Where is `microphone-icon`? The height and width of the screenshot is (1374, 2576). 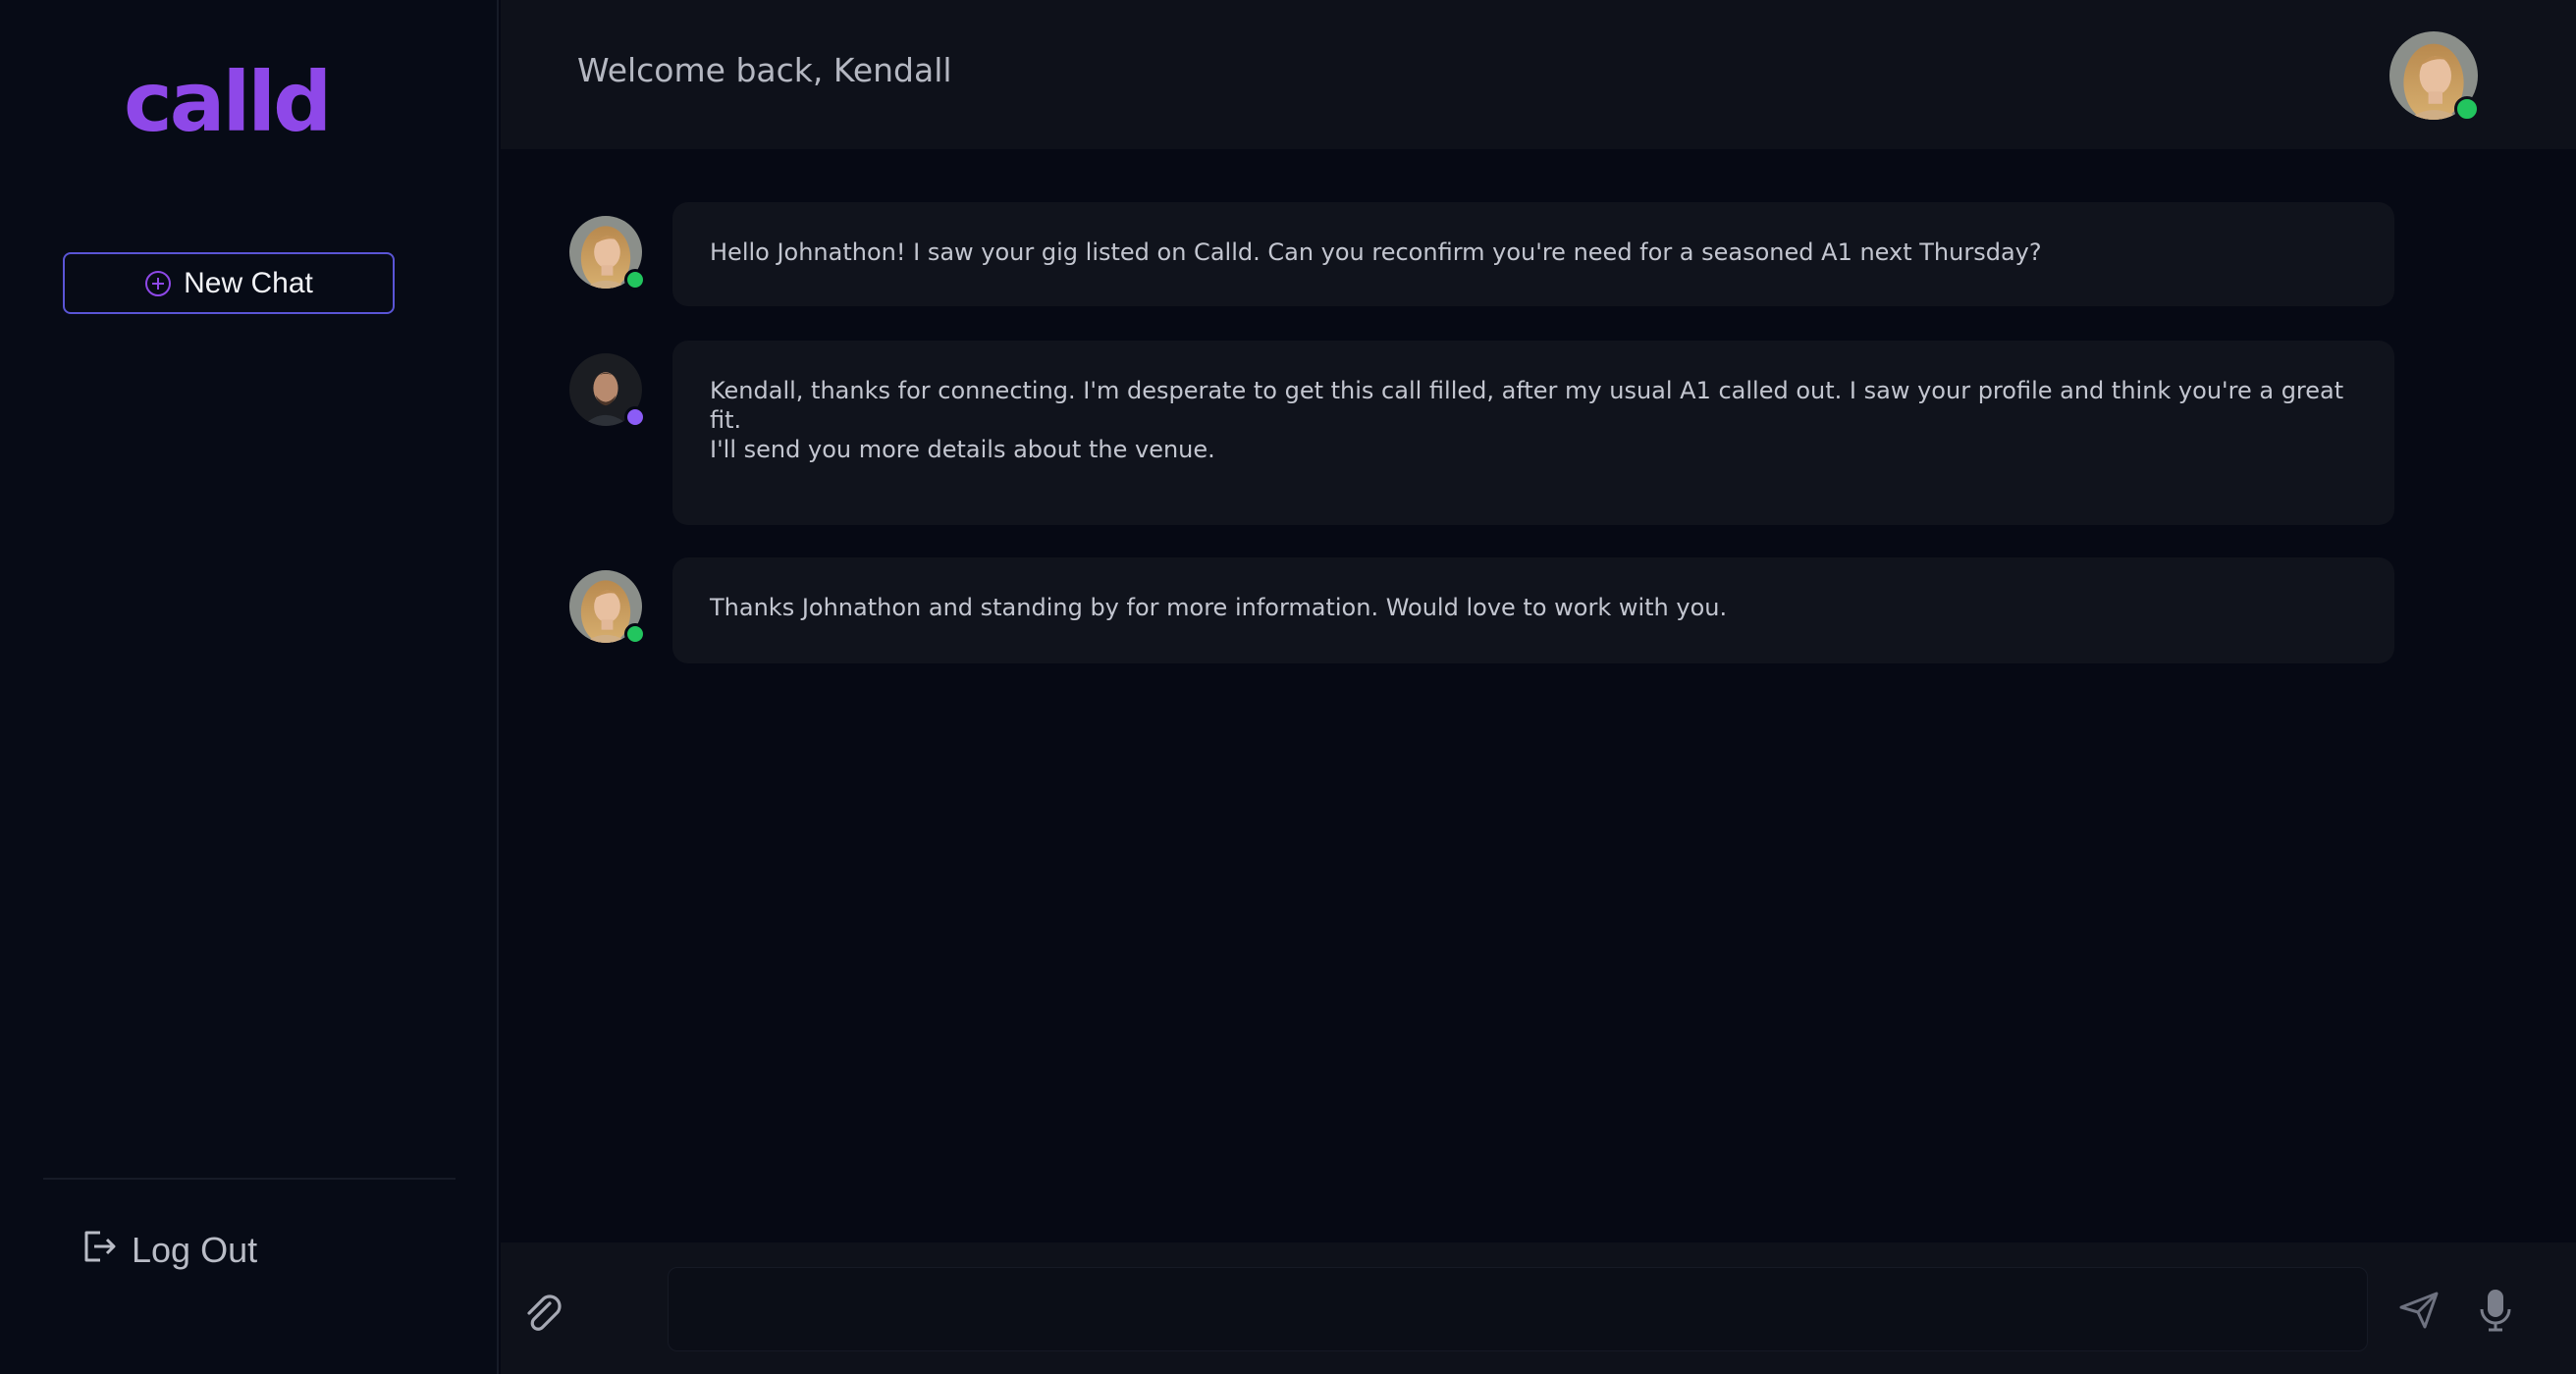
microphone-icon is located at coordinates (2495, 1309).